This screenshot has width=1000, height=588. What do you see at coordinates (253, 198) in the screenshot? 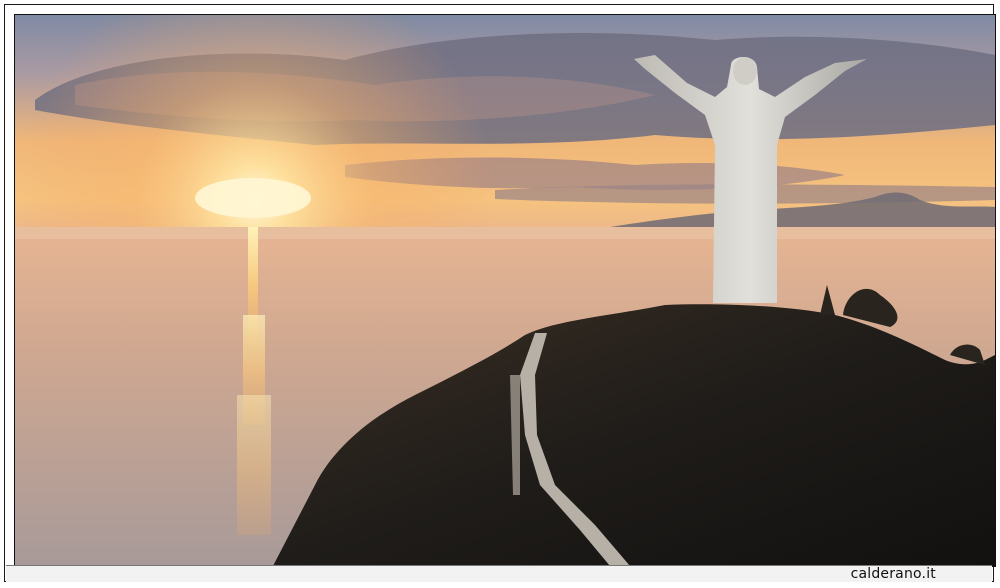
I see `sun` at bounding box center [253, 198].